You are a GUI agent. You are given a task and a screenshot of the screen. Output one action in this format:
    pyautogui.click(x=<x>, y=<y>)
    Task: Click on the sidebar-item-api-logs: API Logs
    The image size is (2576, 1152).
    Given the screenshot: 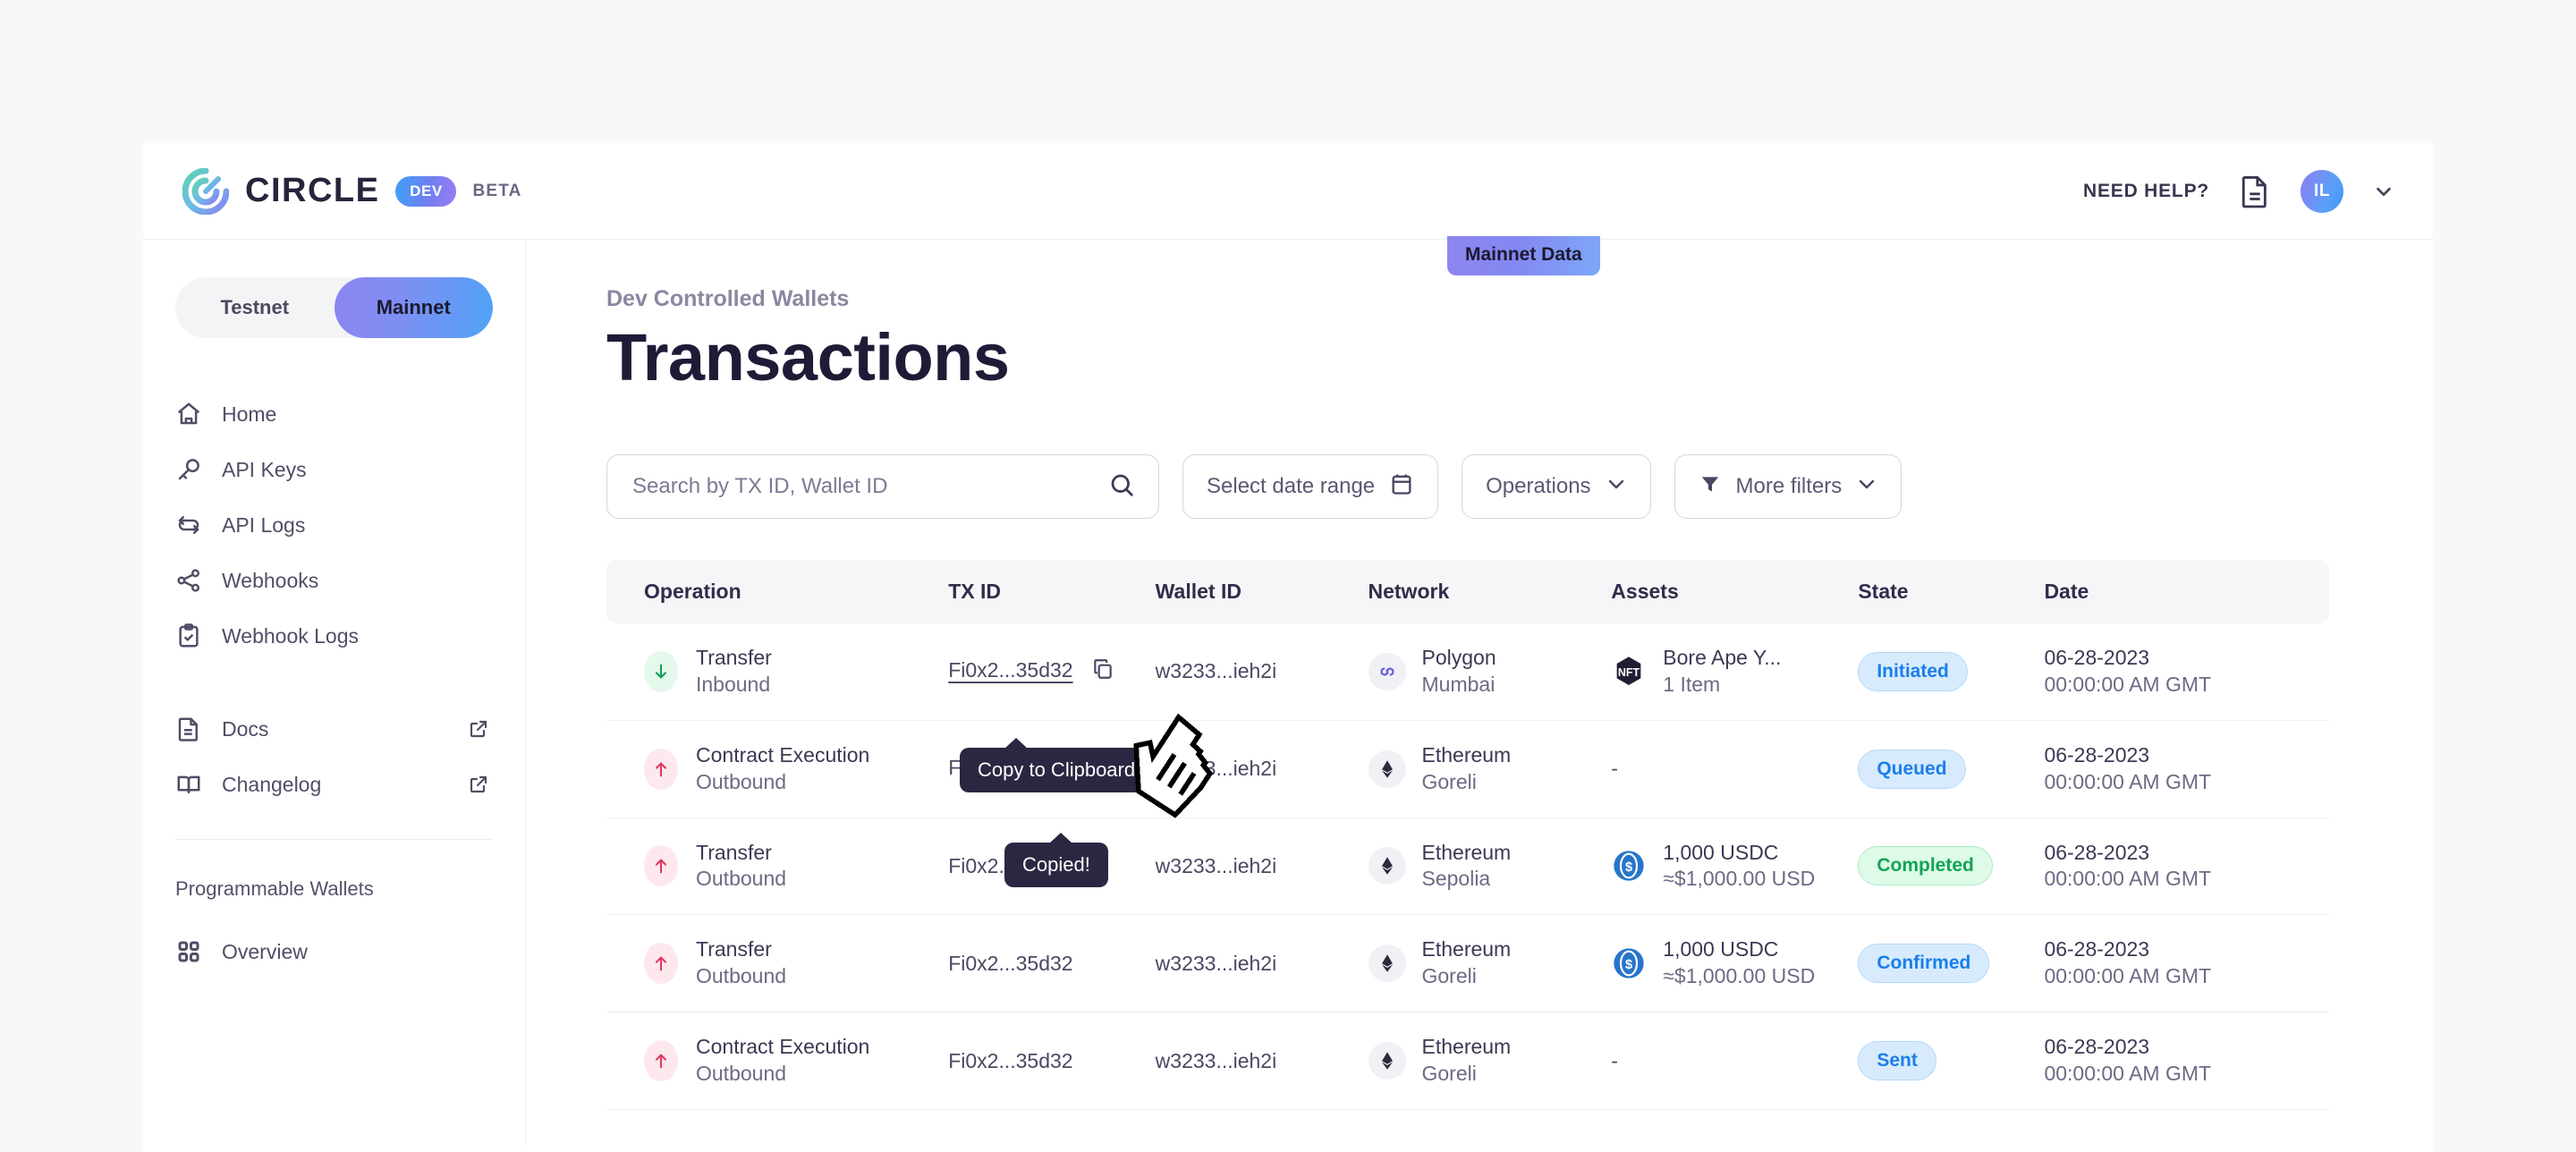 What is the action you would take?
    pyautogui.click(x=334, y=525)
    